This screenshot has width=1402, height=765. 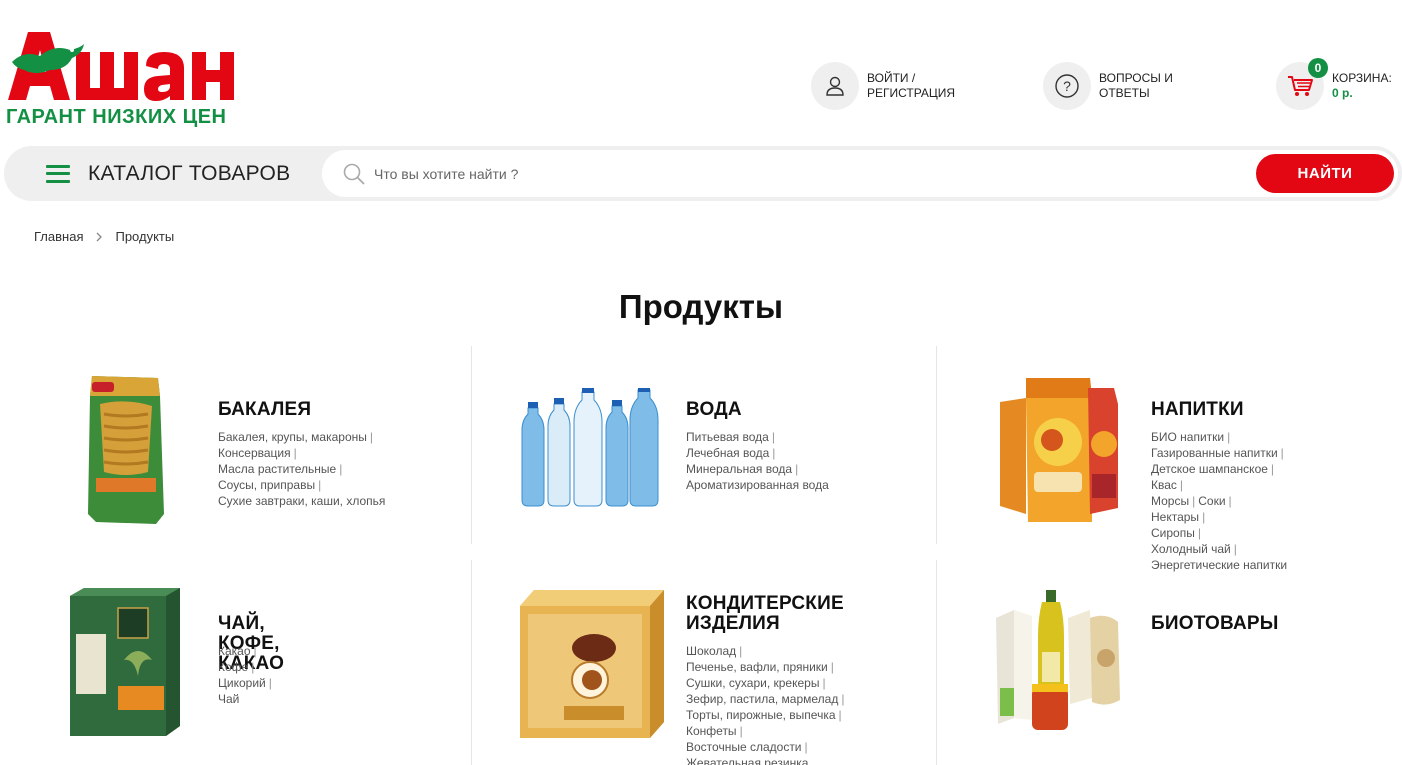 I want to click on category-sublink: Питьевая вода, so click(x=727, y=437).